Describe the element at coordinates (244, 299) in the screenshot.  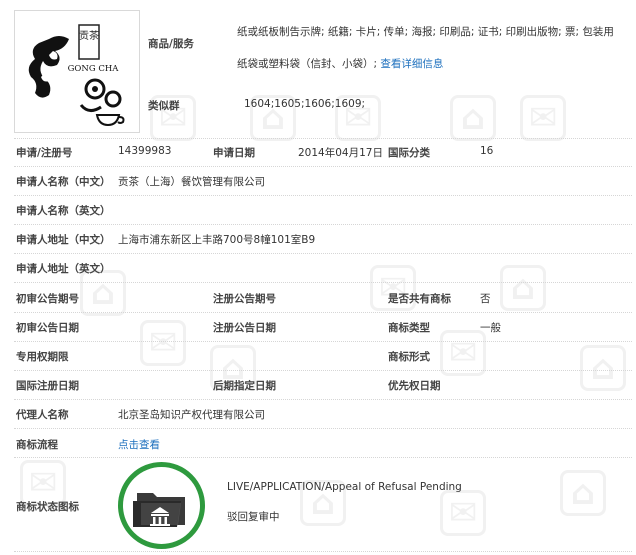
I see `reg-pub-no-label: 注册公告期号` at that location.